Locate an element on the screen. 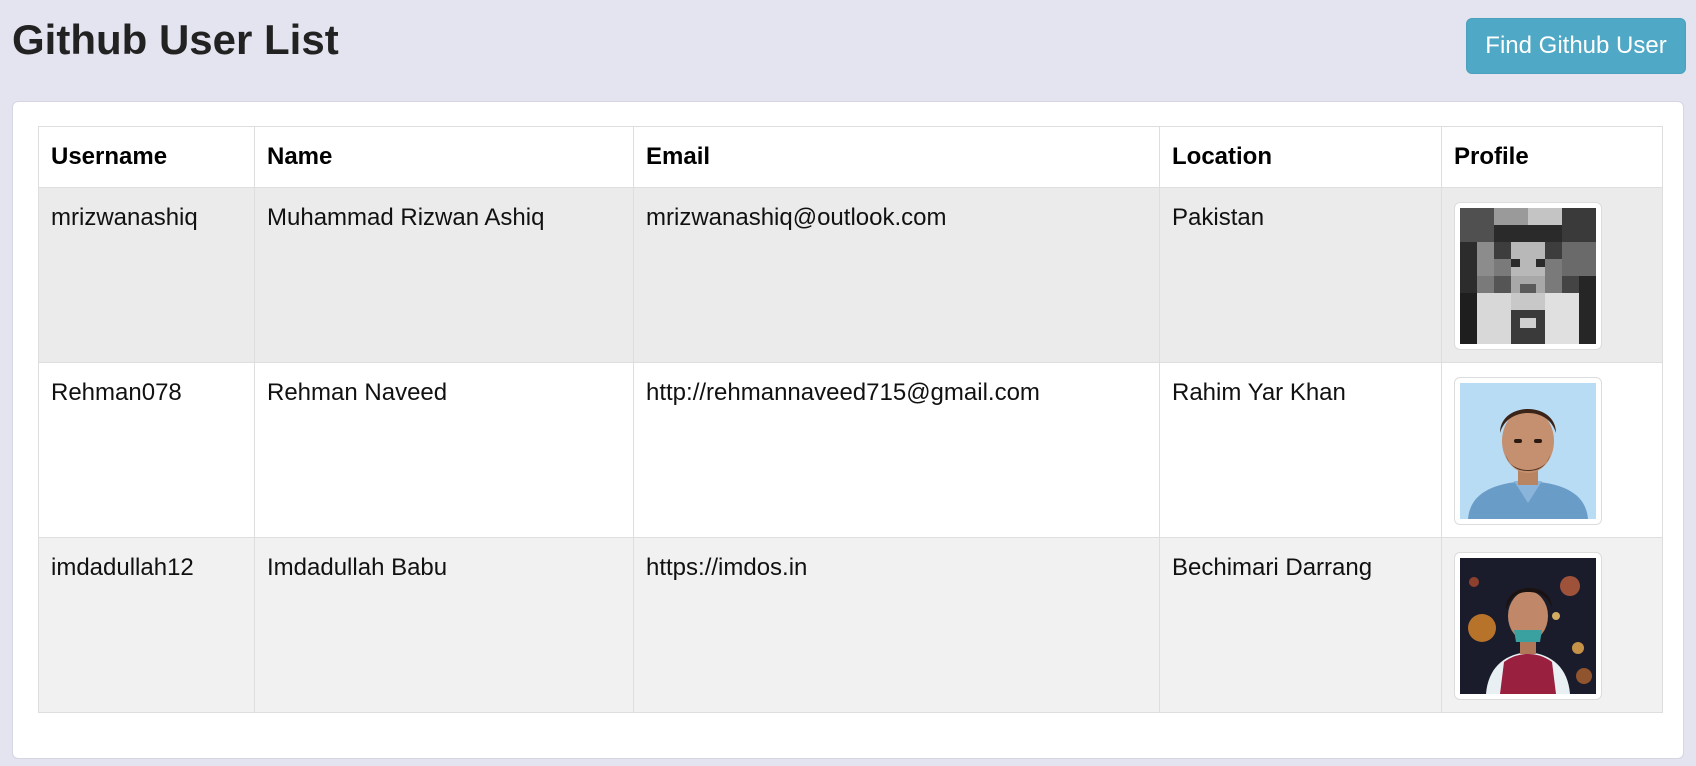  page-title: Github User List is located at coordinates (175, 39).